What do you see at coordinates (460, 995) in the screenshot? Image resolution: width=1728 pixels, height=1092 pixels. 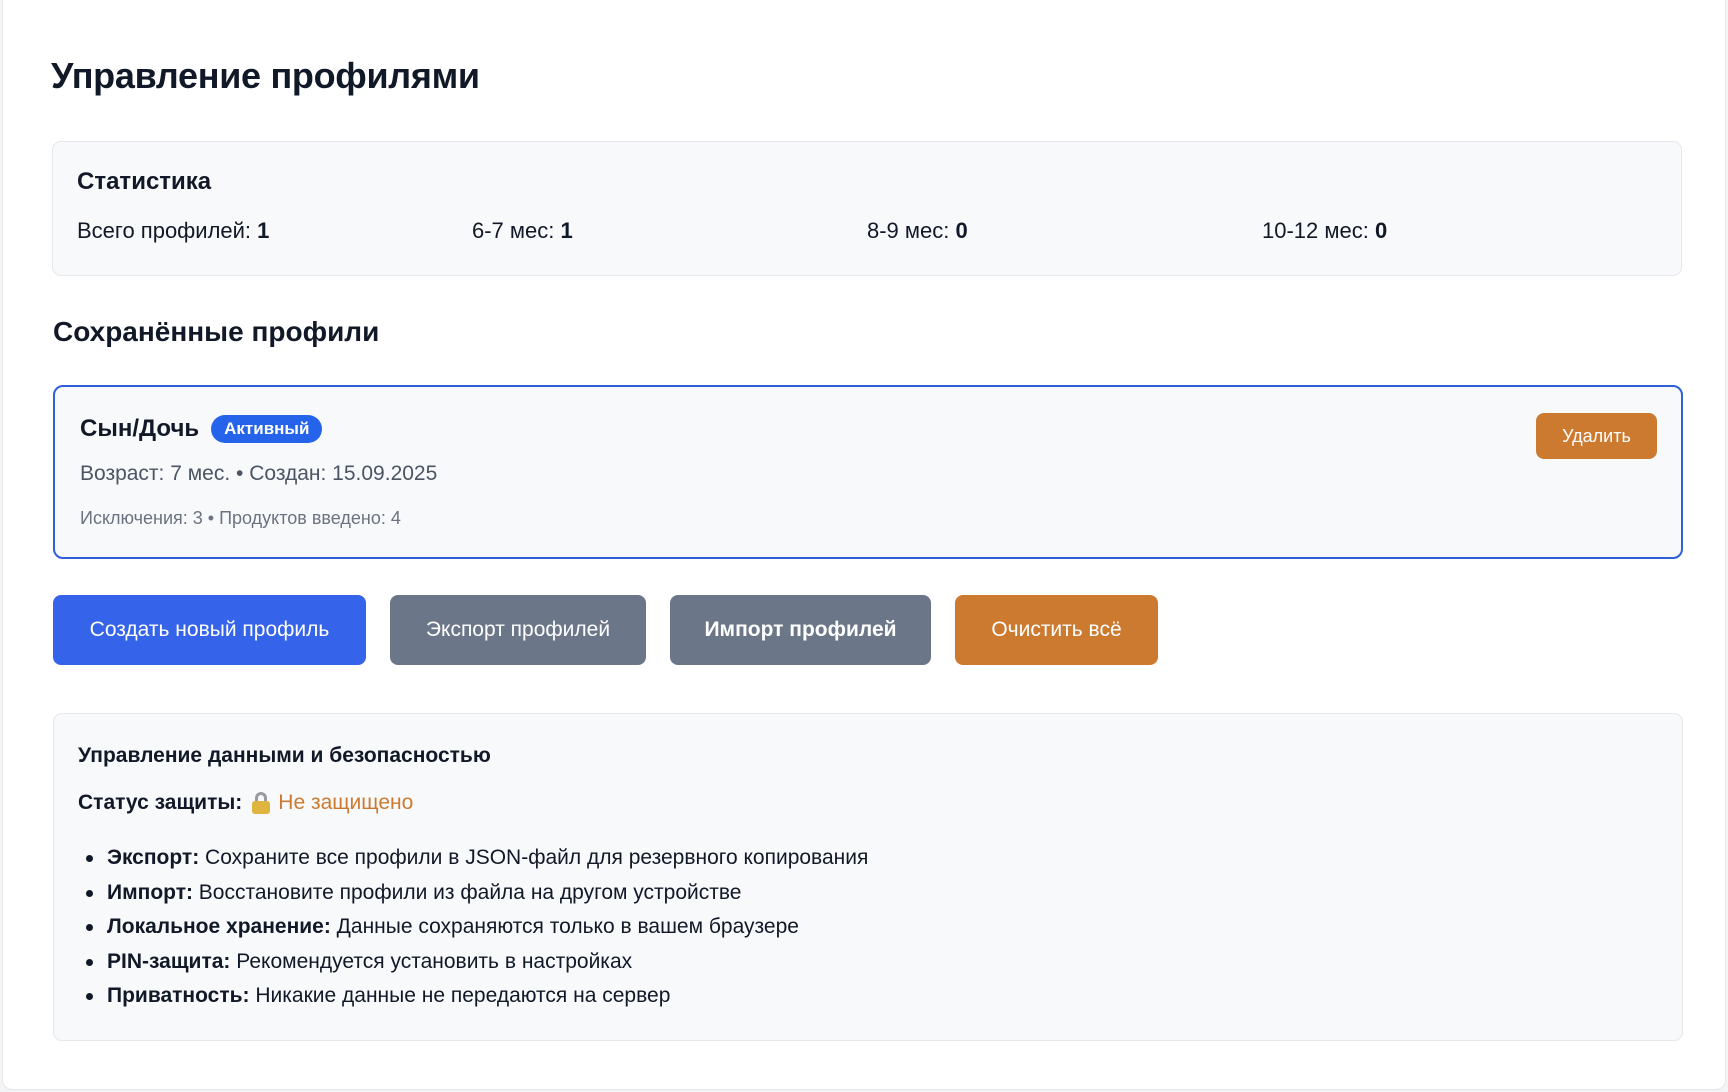 I see `feature-text: Никакие данные не передаются на сервер` at bounding box center [460, 995].